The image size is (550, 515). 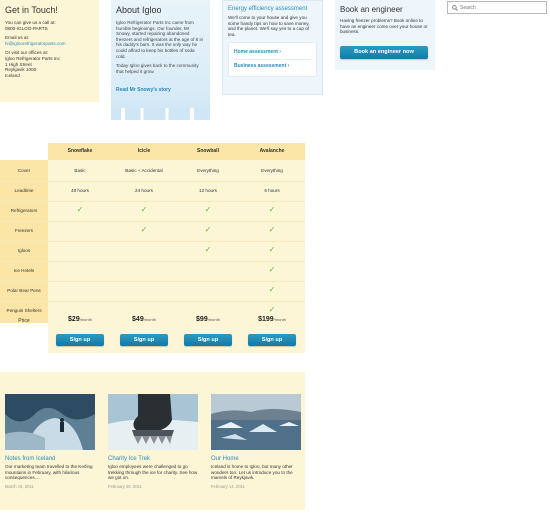 I want to click on about-title: About Igloo, so click(x=139, y=10).